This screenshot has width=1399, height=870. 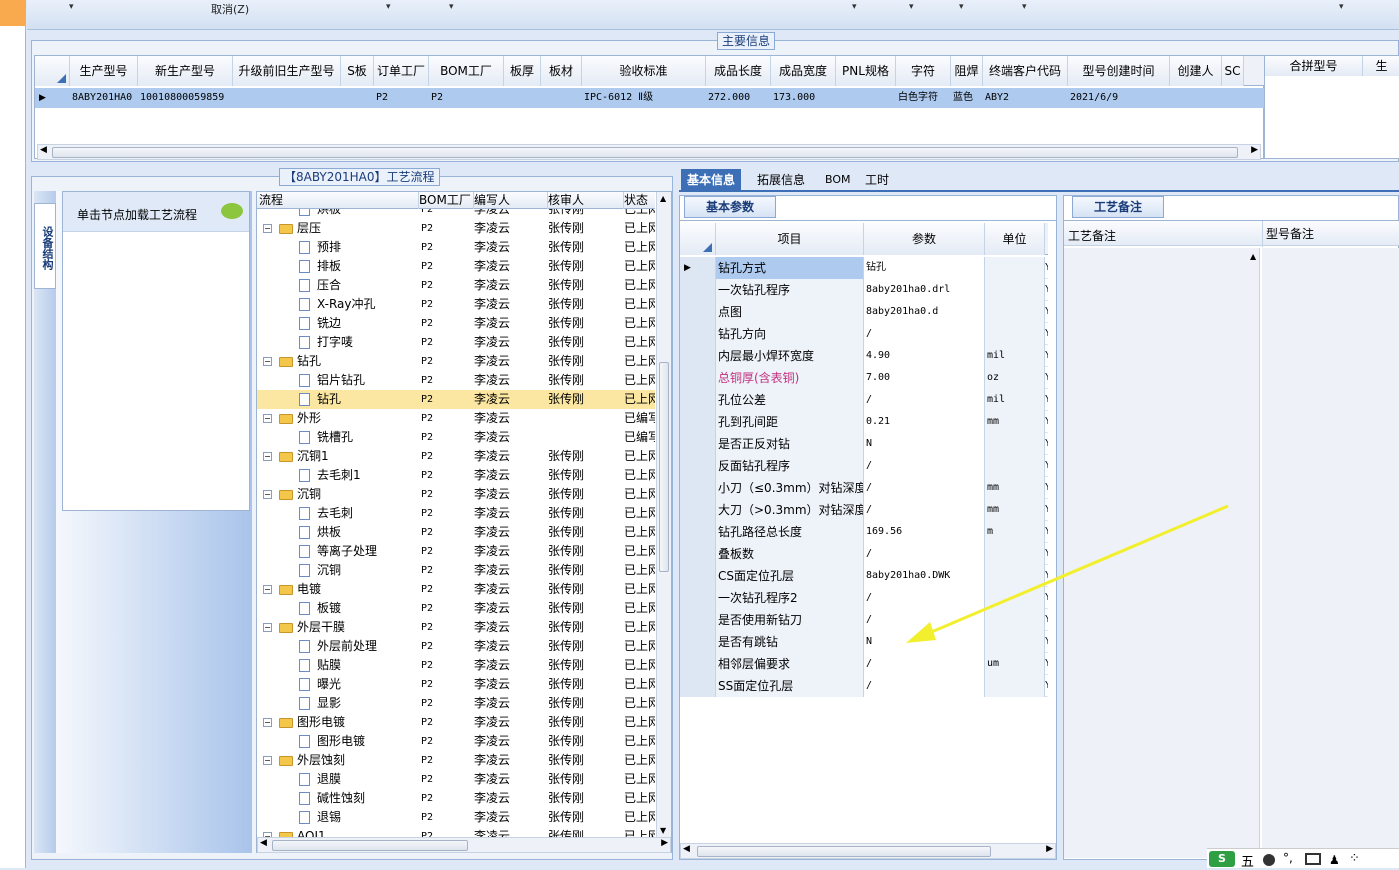 I want to click on tree-row: 打字唛 P2 李凌云 张传刚 已上网, so click(x=456, y=342).